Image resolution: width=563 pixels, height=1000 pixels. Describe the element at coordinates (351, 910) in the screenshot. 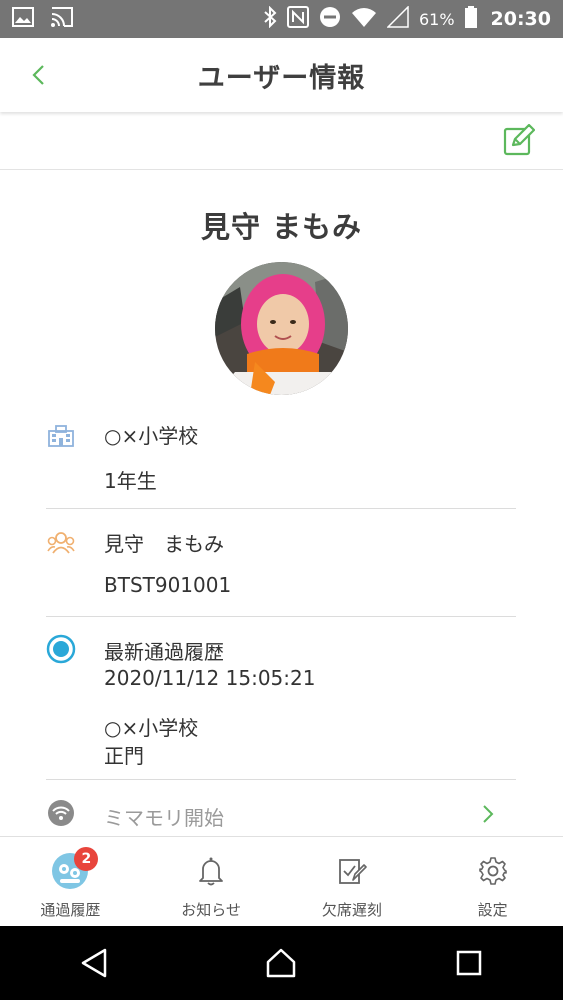

I see `nav-label: 欠席遅刻` at that location.